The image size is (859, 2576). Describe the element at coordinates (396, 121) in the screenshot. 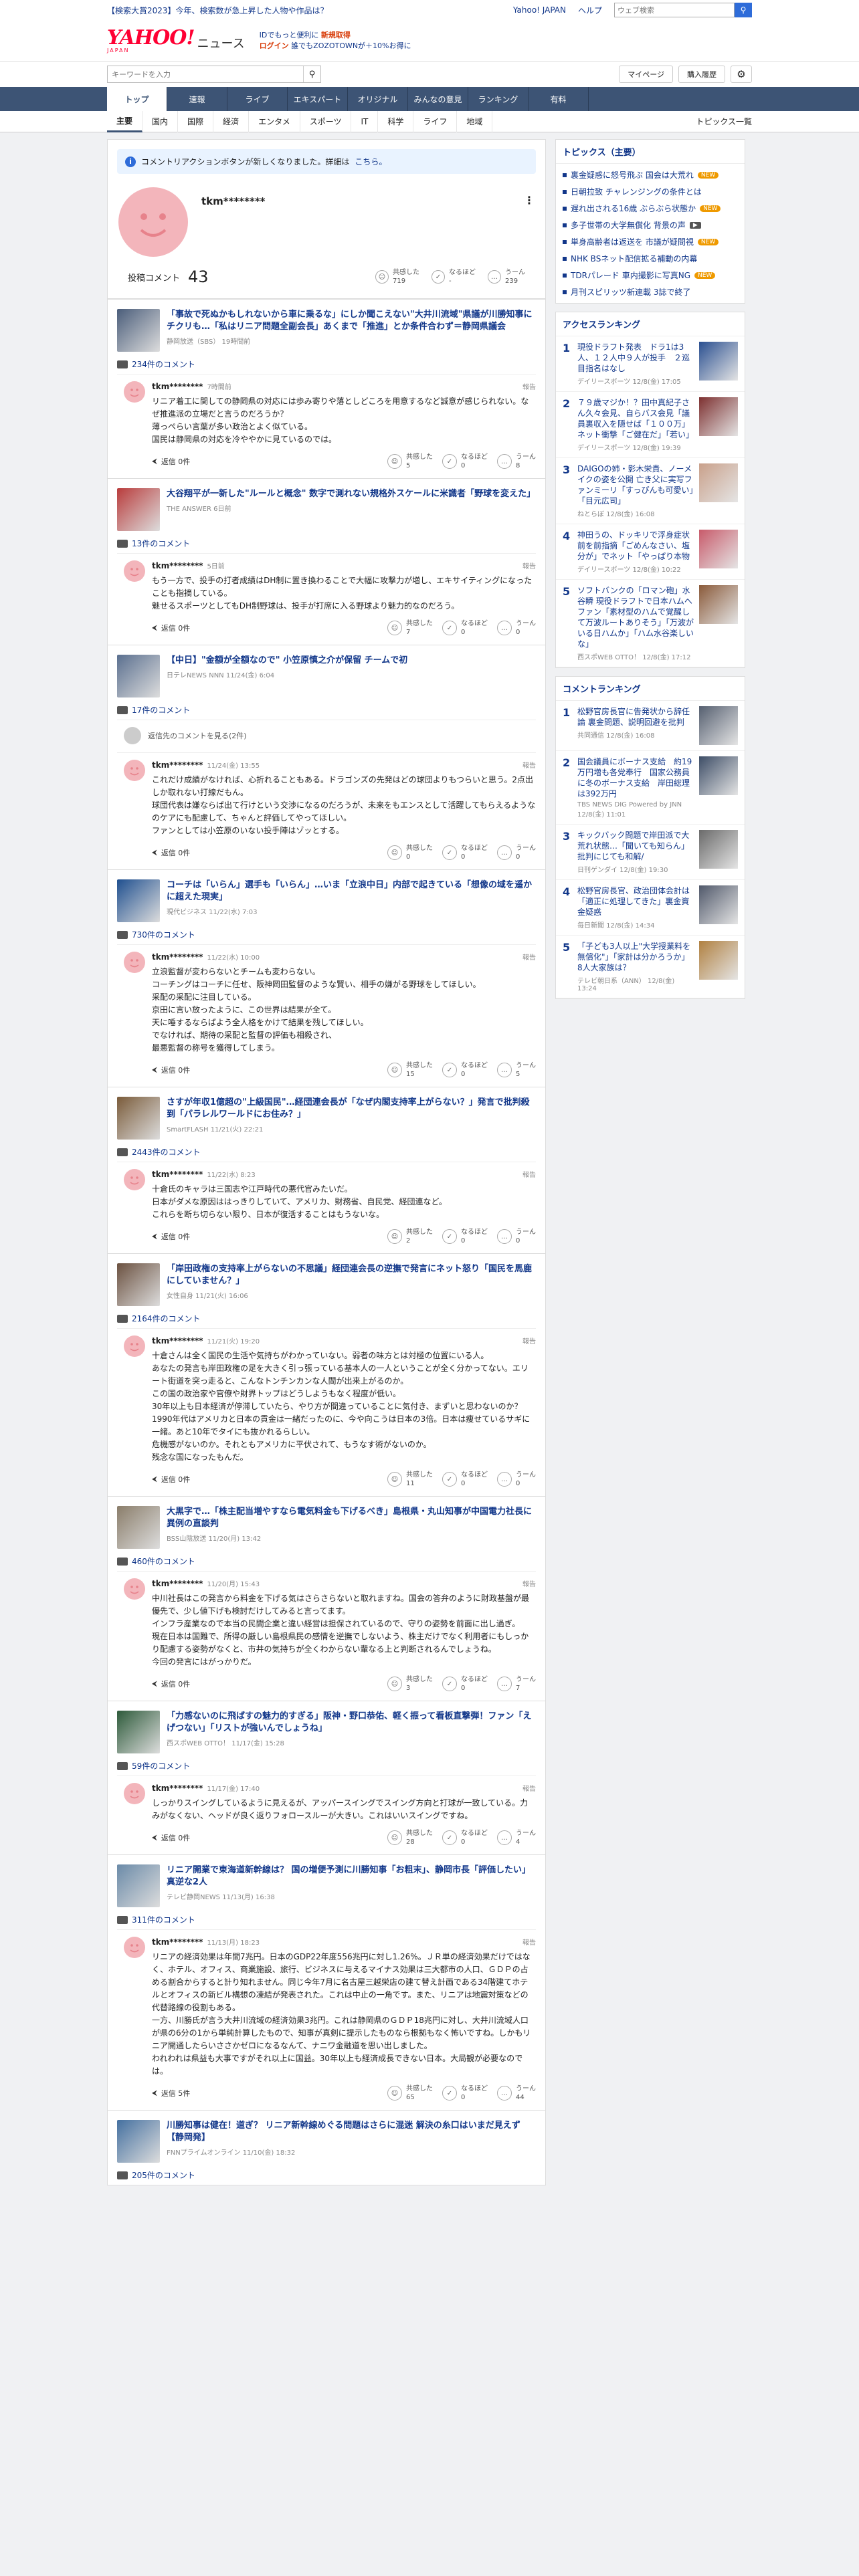

I see `cat-science: 科学` at that location.